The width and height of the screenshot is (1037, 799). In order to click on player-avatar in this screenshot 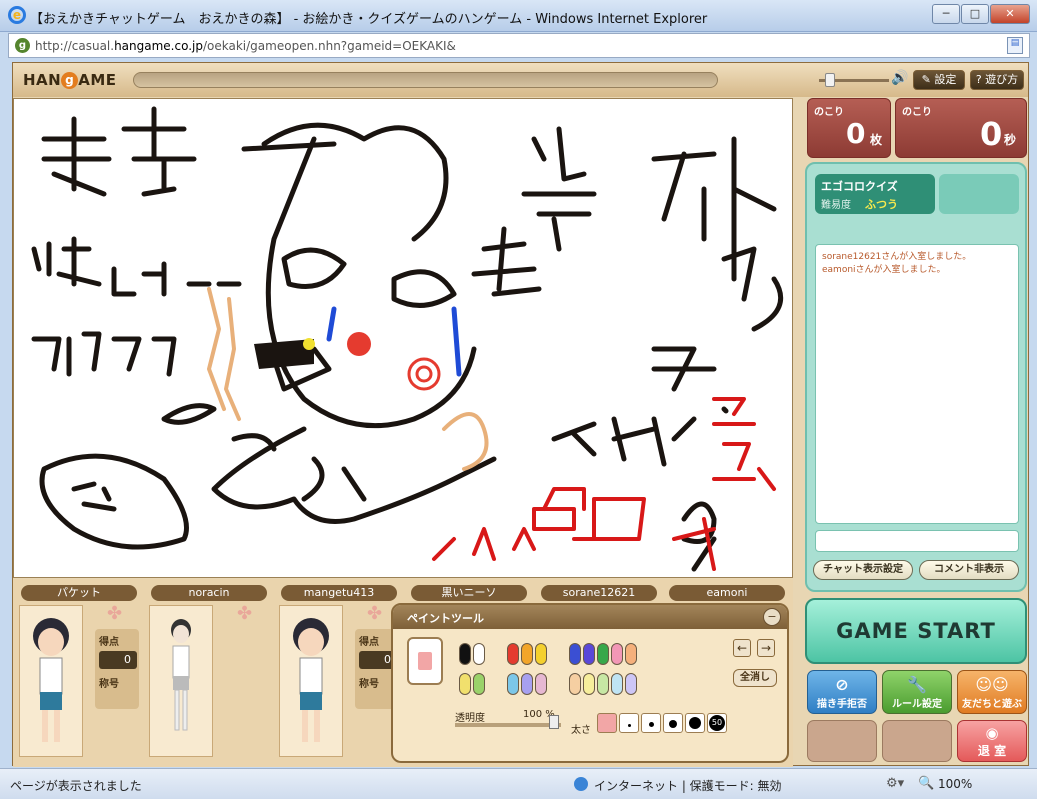, I will do `click(311, 681)`.